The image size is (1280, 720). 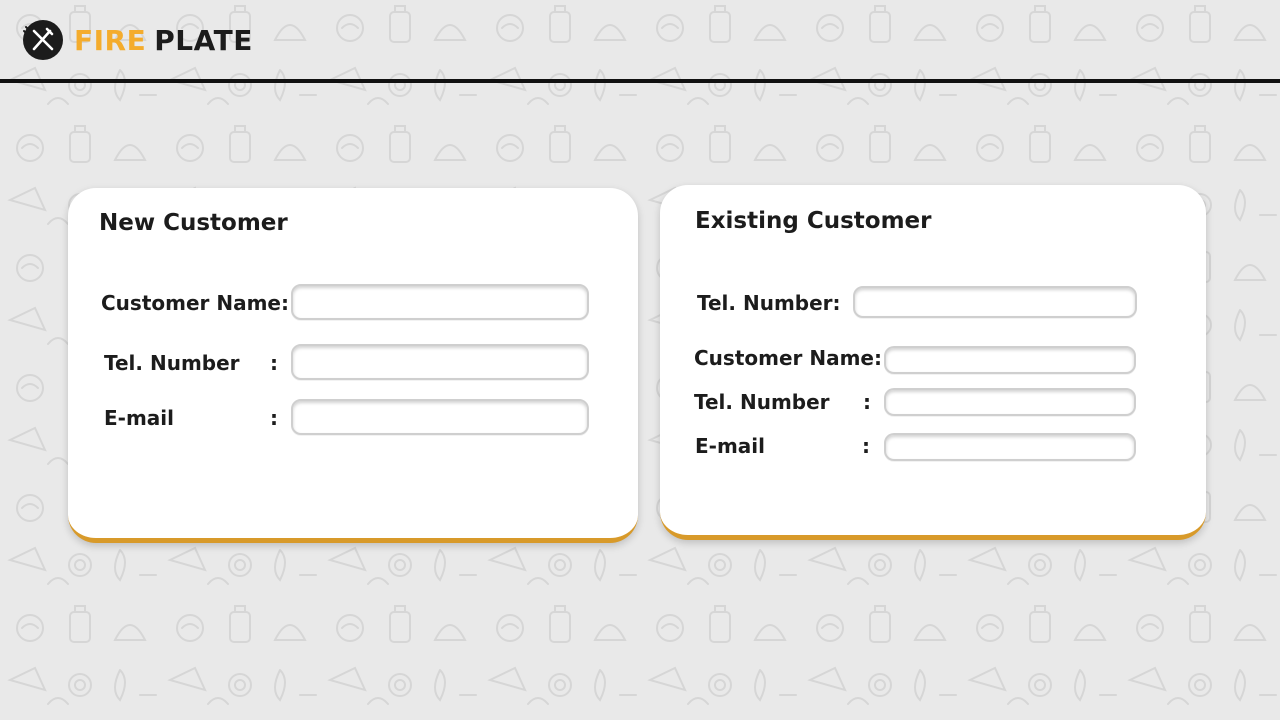 I want to click on new-customer-name-label: Customer Name:, so click(x=195, y=303).